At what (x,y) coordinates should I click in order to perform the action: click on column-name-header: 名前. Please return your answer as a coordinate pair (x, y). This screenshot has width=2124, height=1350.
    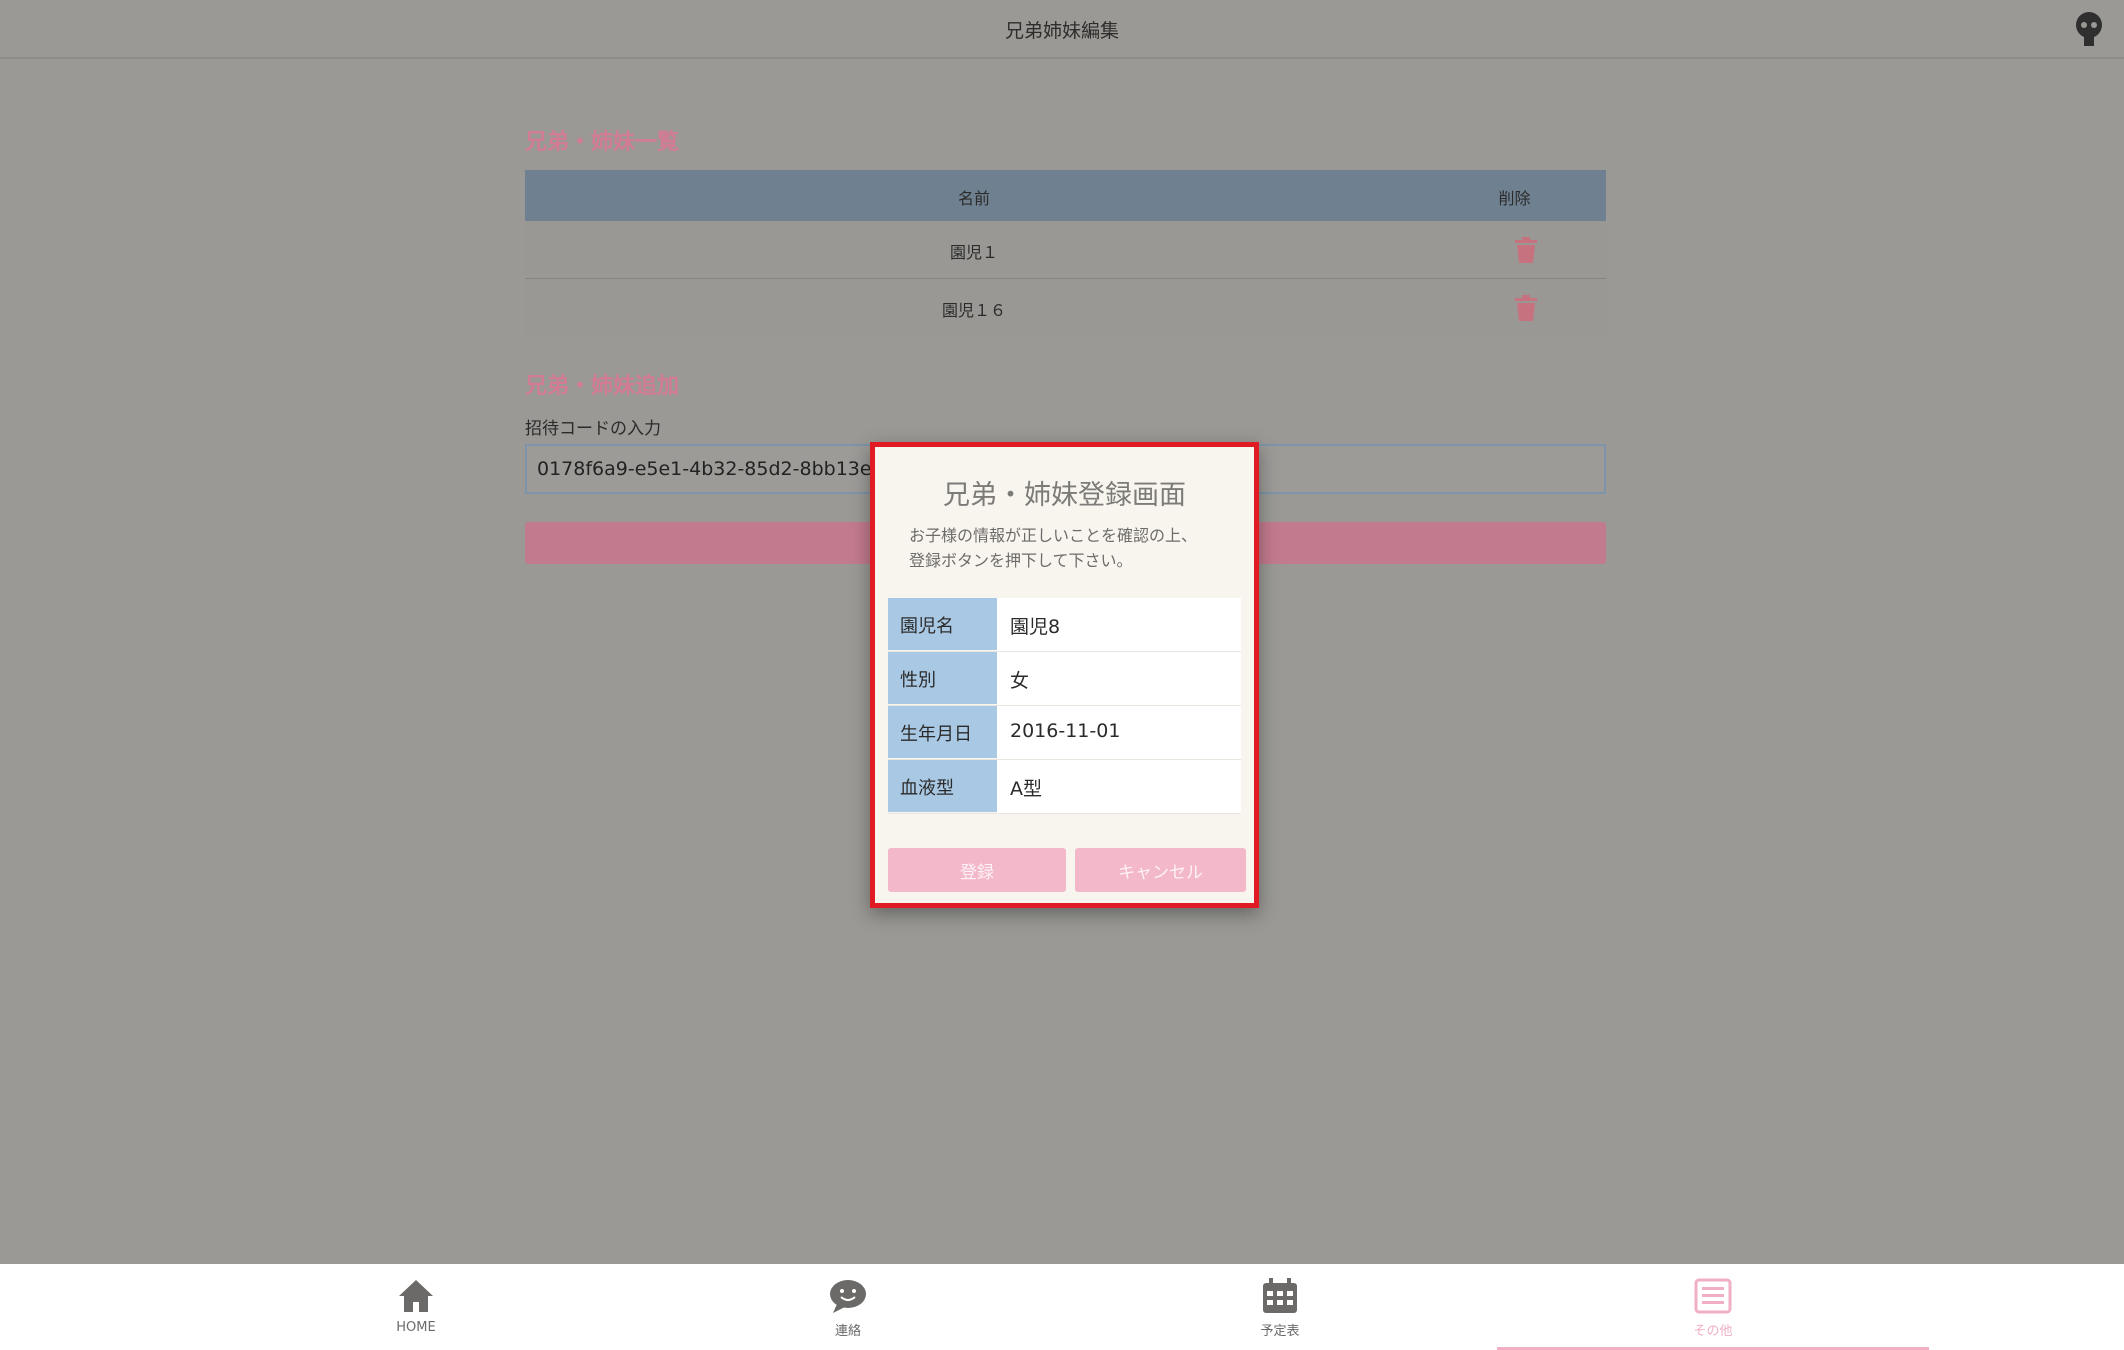
    Looking at the image, I should click on (973, 198).